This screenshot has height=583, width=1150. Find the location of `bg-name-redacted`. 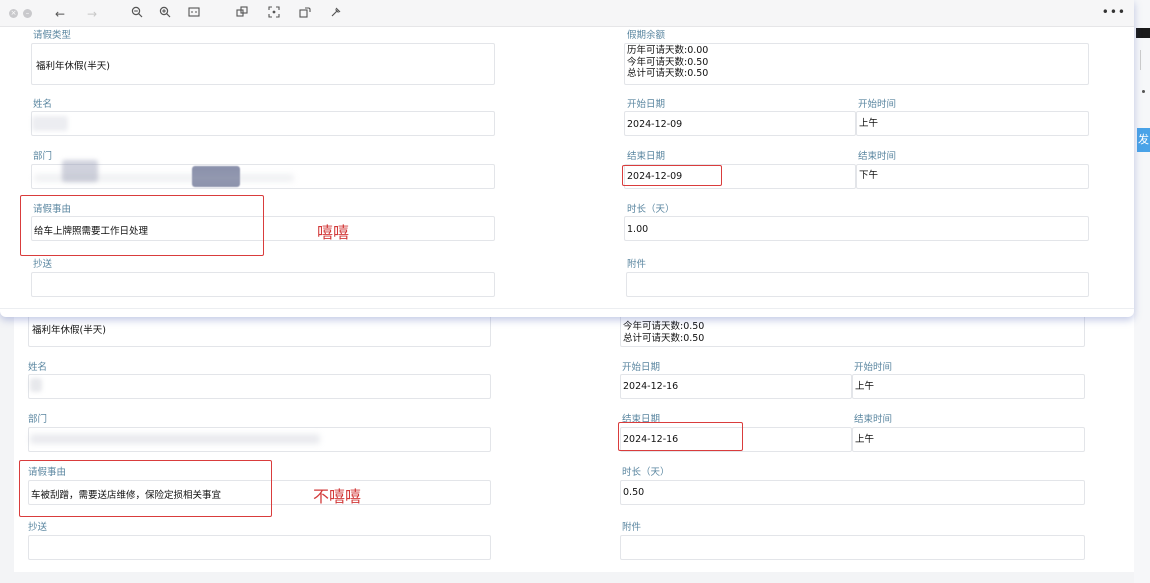

bg-name-redacted is located at coordinates (36, 385).